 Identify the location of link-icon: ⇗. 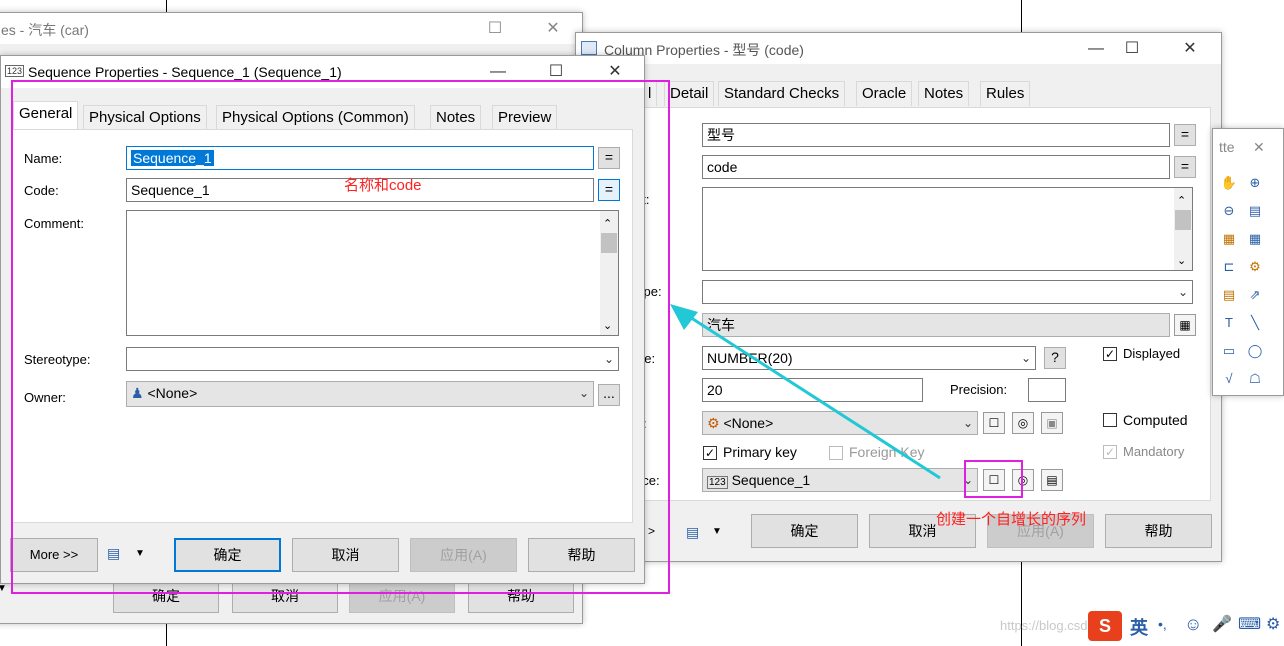
(1255, 295).